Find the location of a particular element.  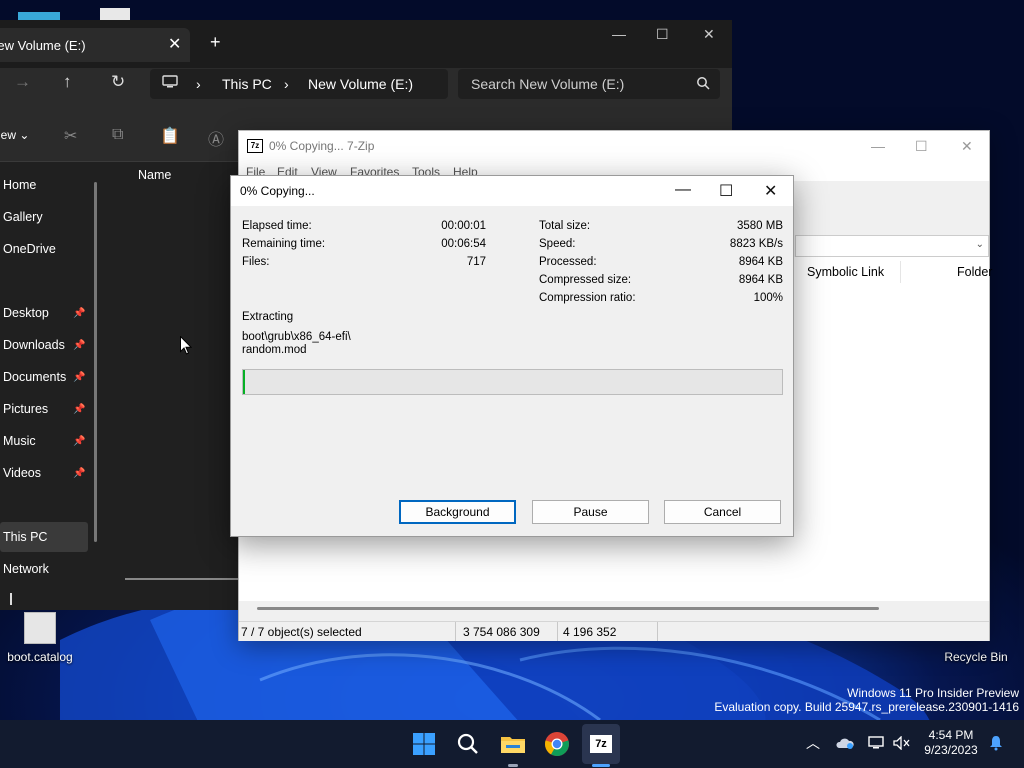

system-clock: 4:54 PM 9/23/2023 is located at coordinates (951, 743).